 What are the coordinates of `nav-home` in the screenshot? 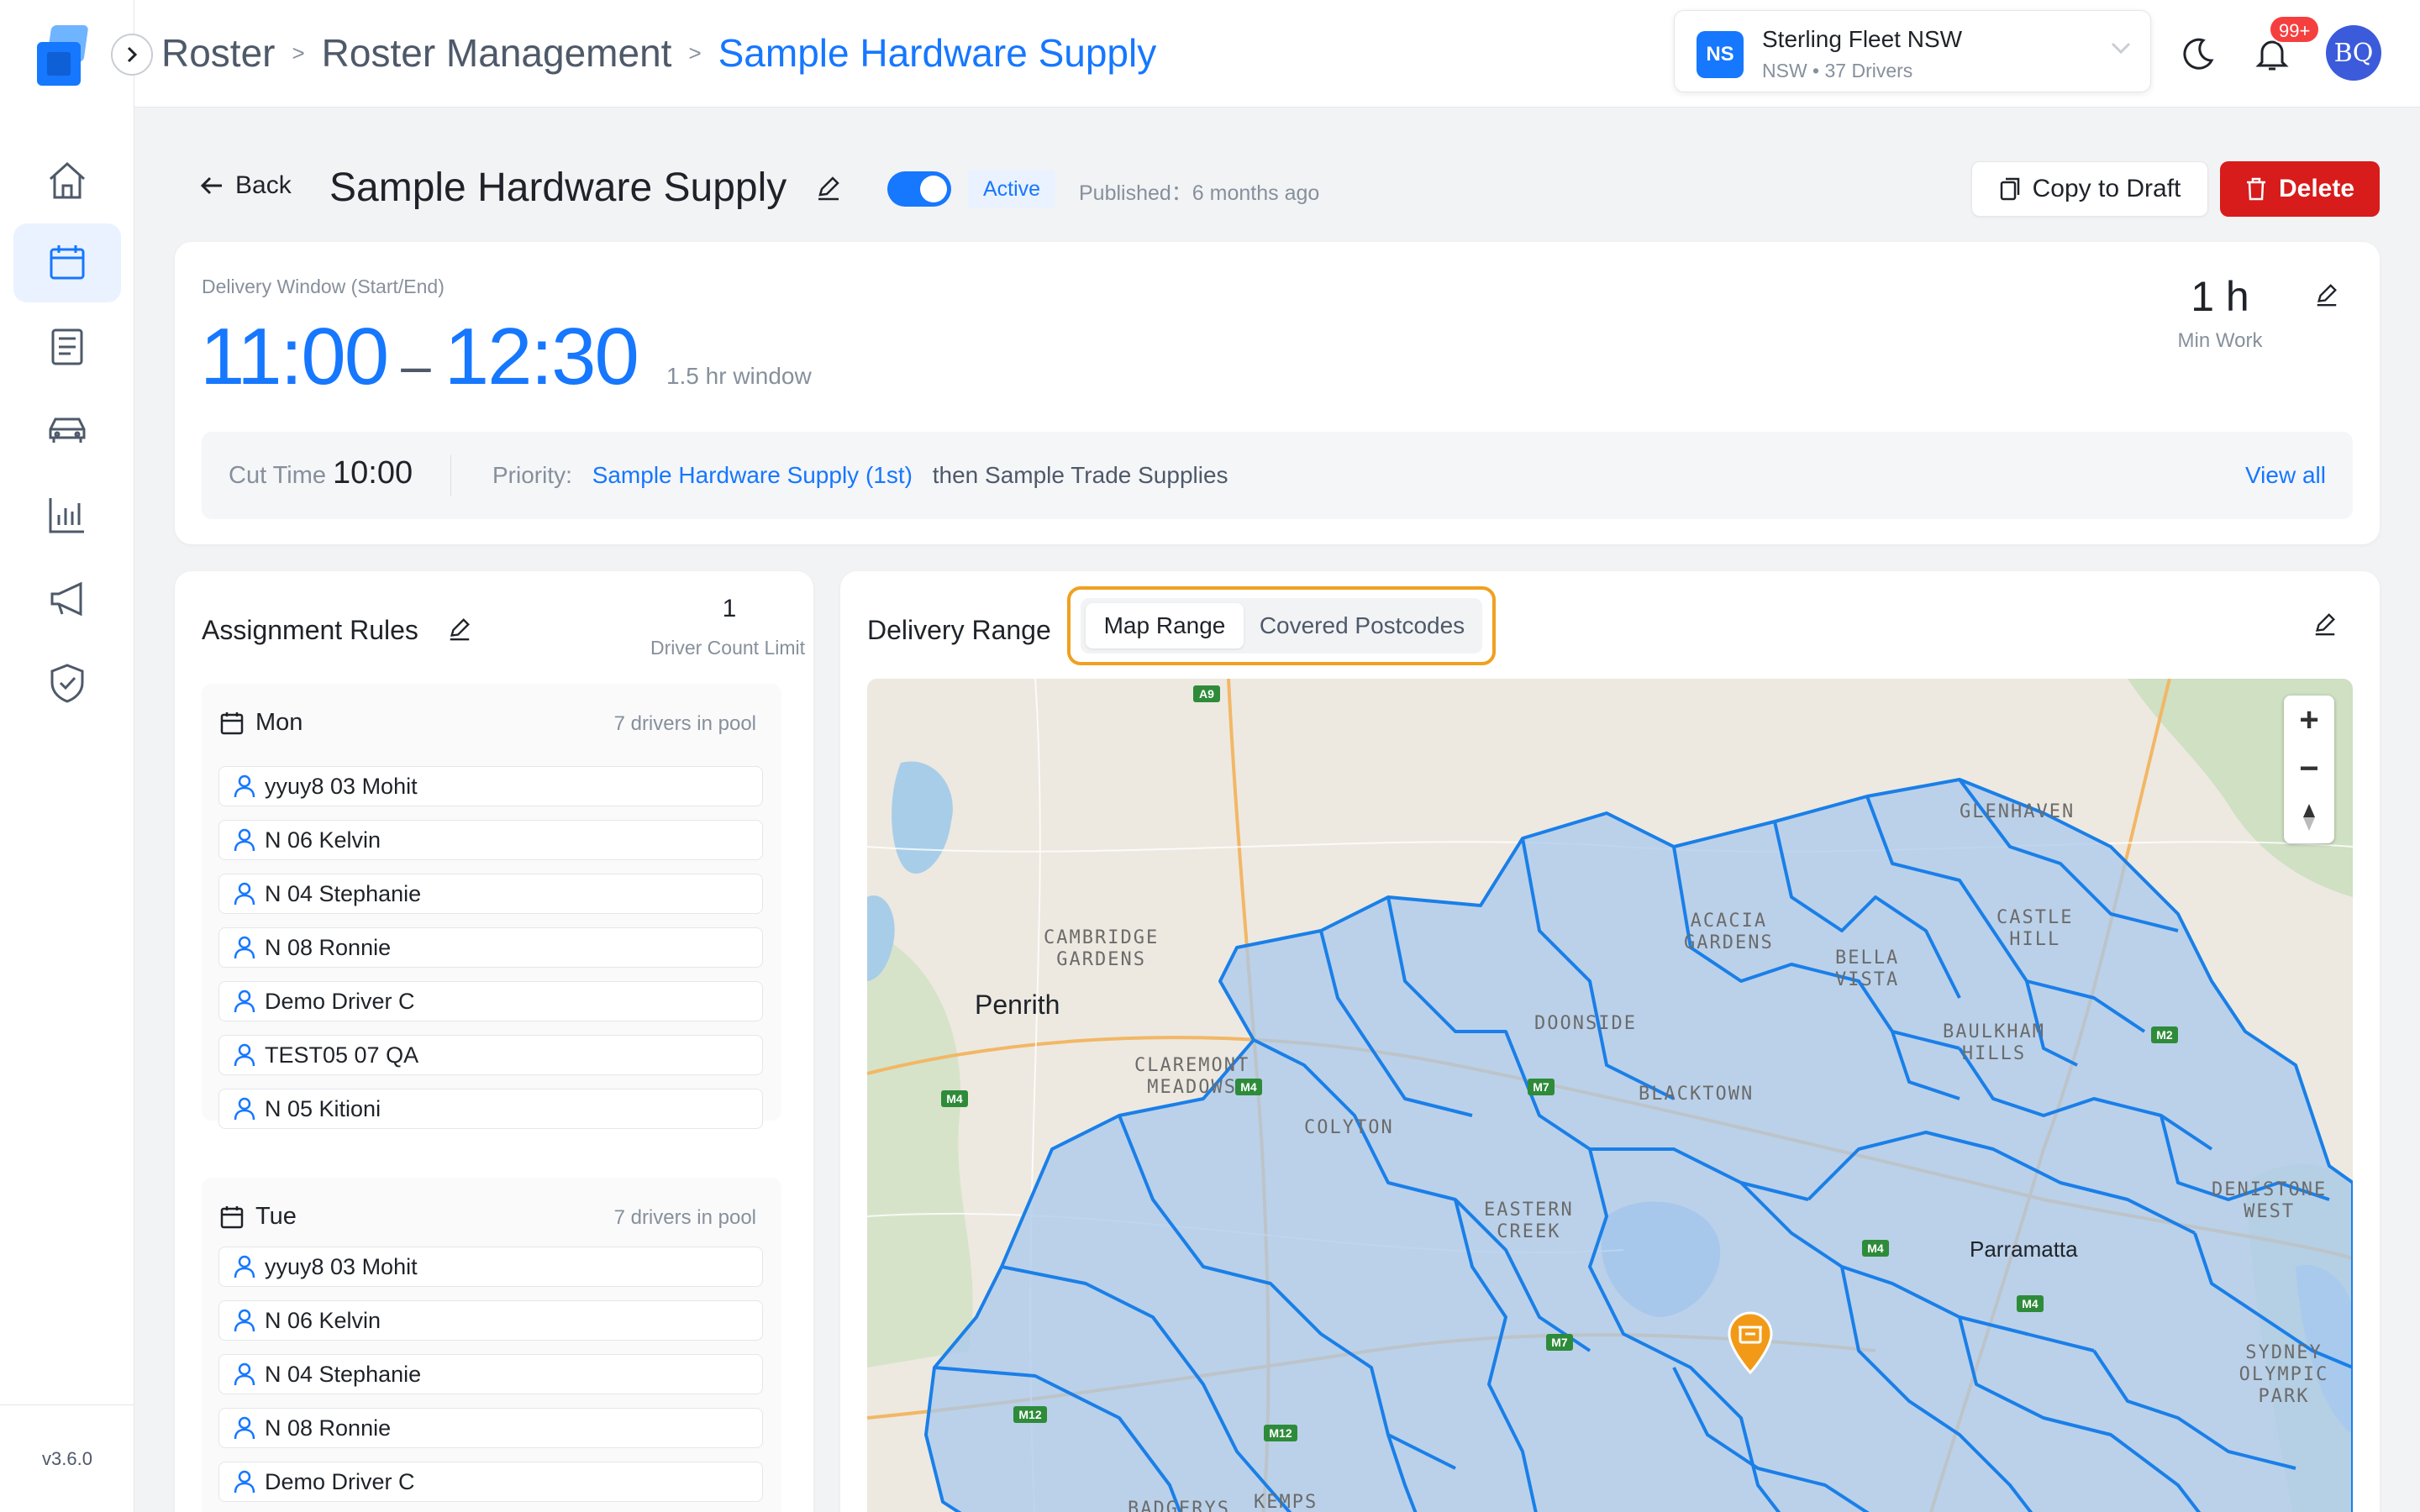 It's located at (67, 180).